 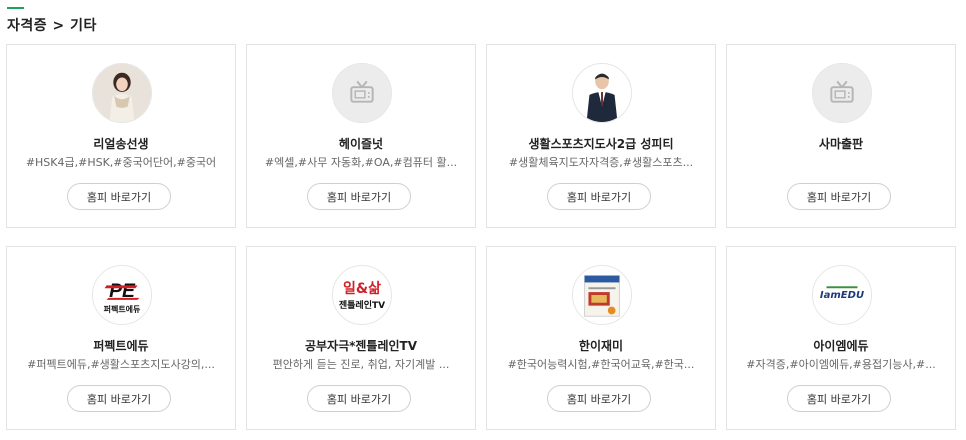 What do you see at coordinates (121, 136) in the screenshot?
I see `channel-card: 리얼송선생 #HSK4급,#HSK,#중국어단어,#중국어 홈피 바로가기` at bounding box center [121, 136].